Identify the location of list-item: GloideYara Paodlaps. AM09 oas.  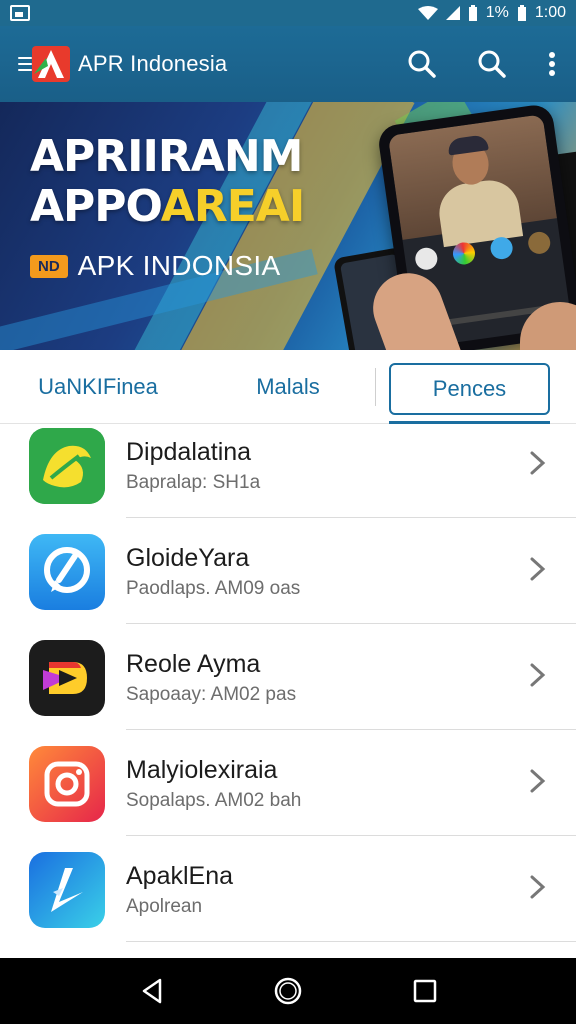
(288, 583).